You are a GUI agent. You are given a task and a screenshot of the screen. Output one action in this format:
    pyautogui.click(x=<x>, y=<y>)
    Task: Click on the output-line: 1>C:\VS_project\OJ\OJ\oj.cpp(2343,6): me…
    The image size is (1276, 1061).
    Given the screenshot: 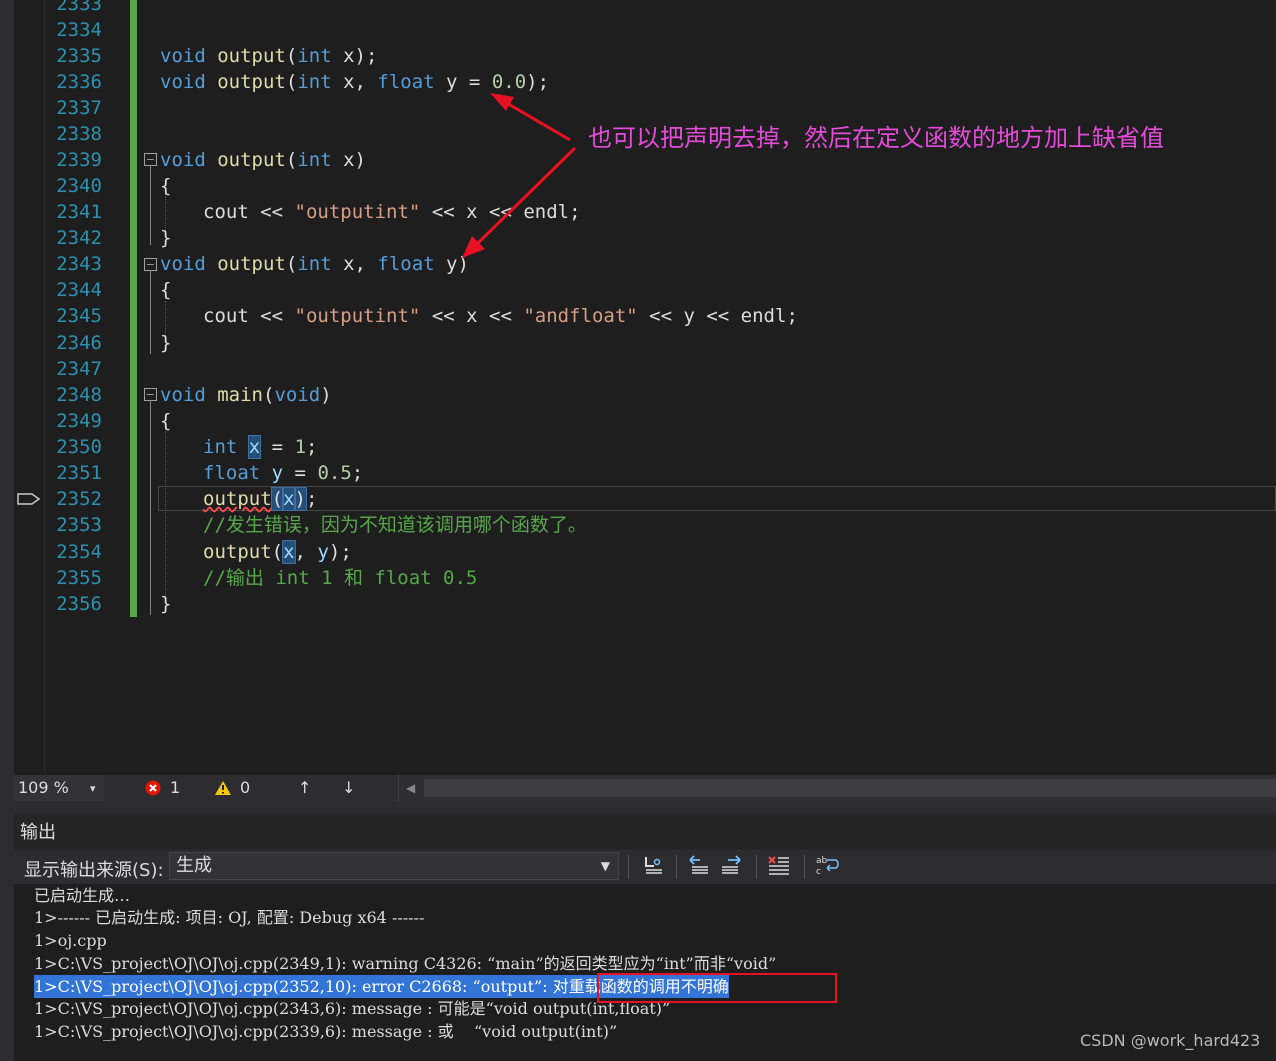 What is the action you would take?
    pyautogui.click(x=352, y=1008)
    